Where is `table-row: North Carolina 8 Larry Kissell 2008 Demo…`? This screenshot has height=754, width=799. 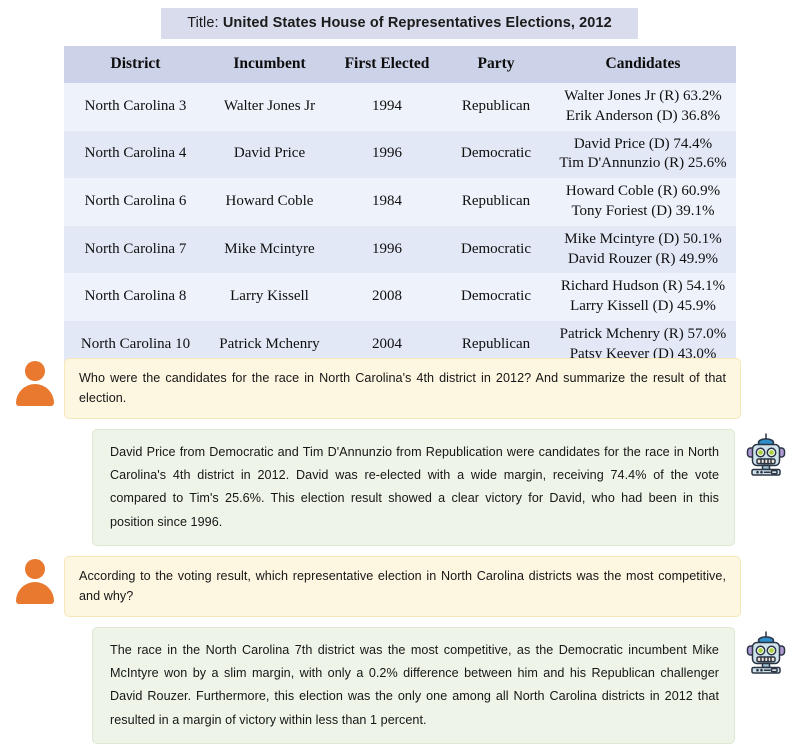
table-row: North Carolina 8 Larry Kissell 2008 Demo… is located at coordinates (400, 297).